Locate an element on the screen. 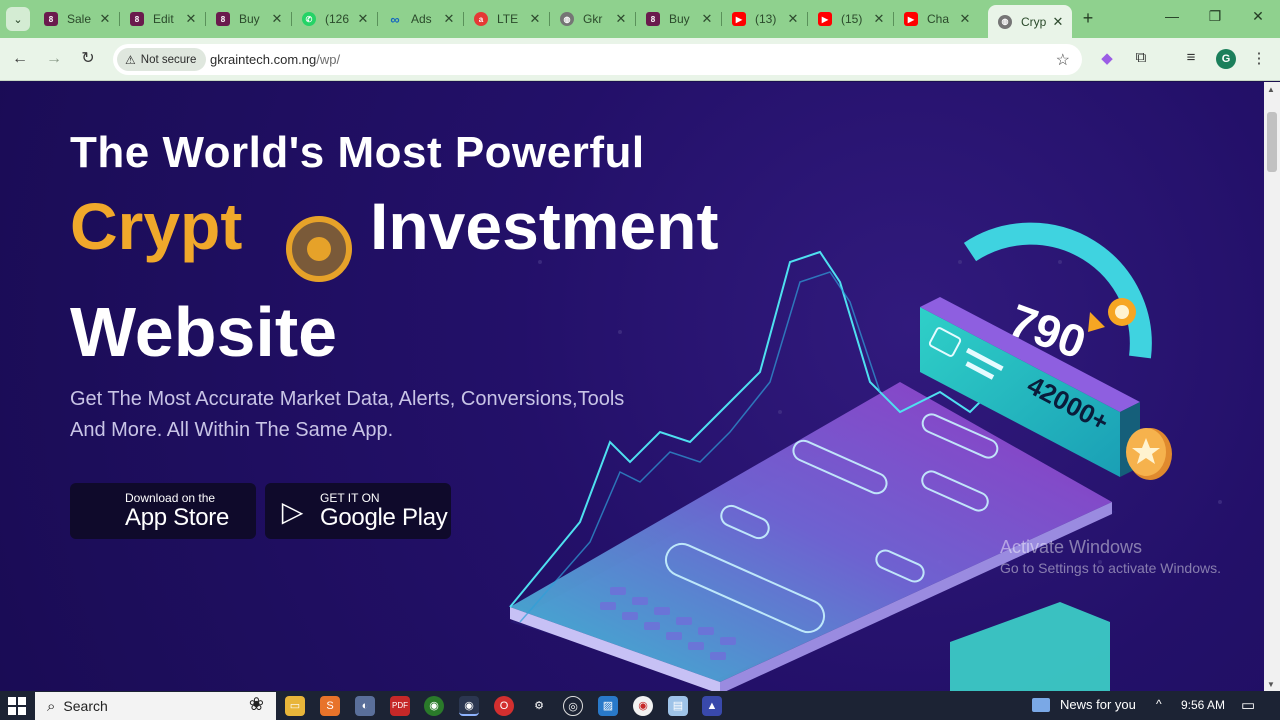 The image size is (1280, 720). media-control-icon: ≡ is located at coordinates (1191, 60).